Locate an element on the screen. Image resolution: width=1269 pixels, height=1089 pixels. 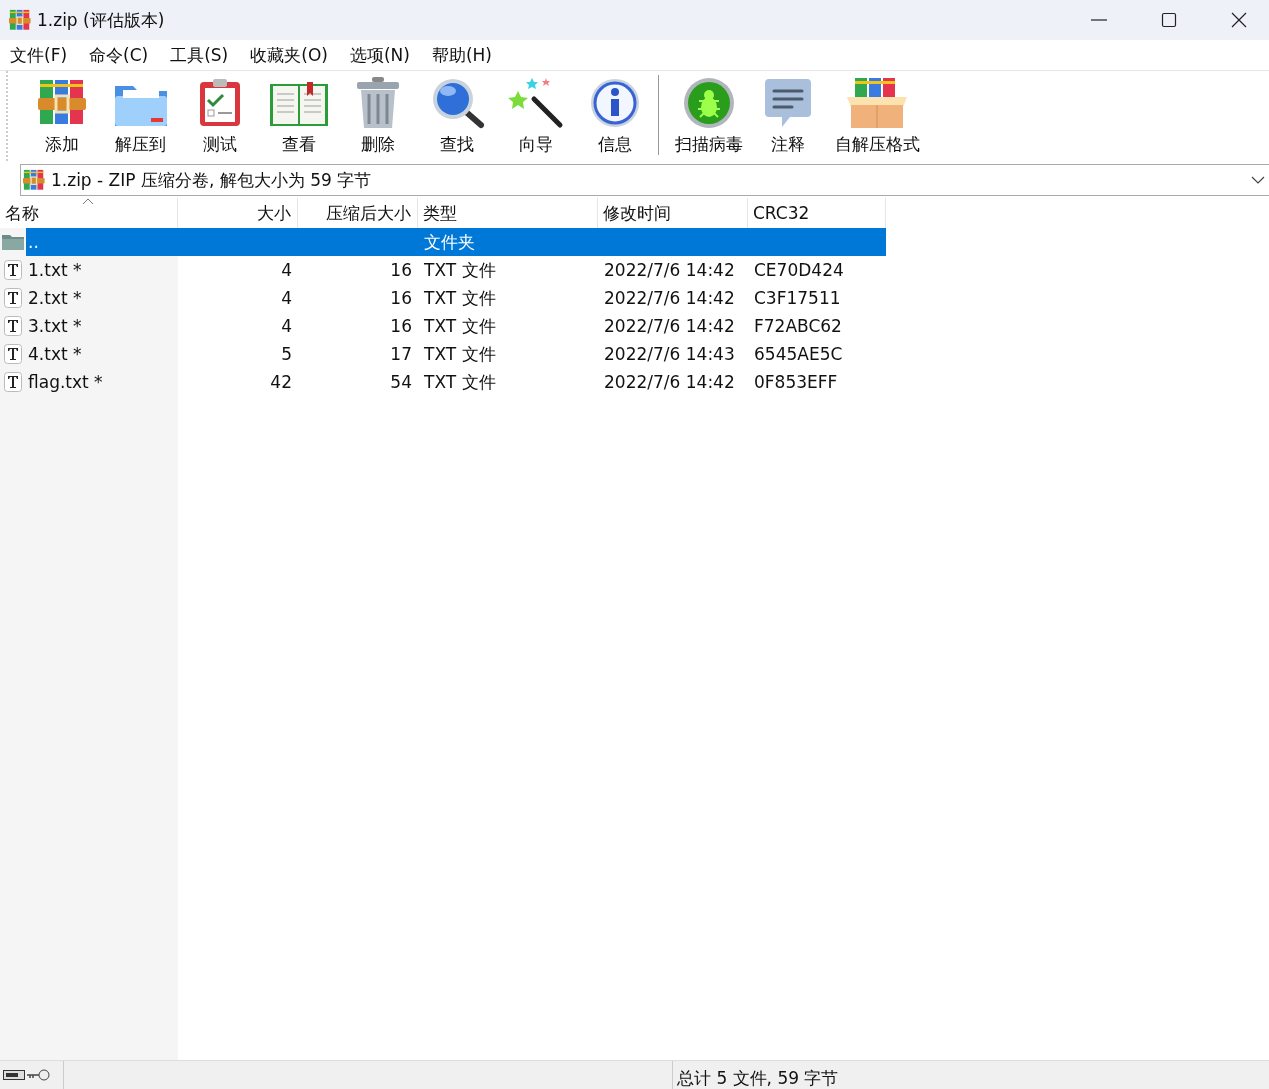
toolbar-button: 添加 is located at coordinates (61, 116).